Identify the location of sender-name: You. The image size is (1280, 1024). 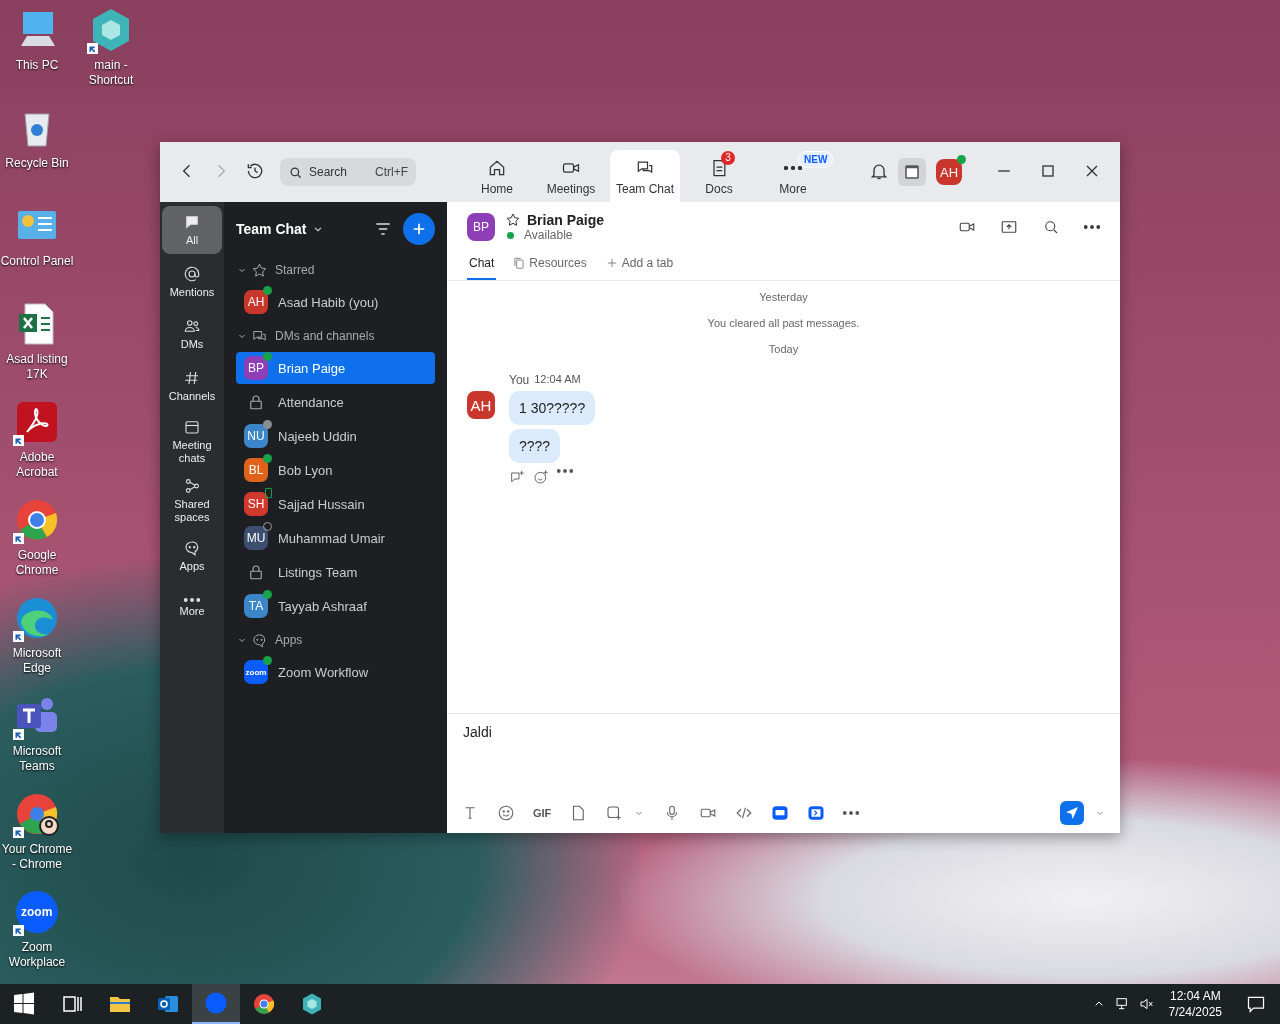
(519, 380).